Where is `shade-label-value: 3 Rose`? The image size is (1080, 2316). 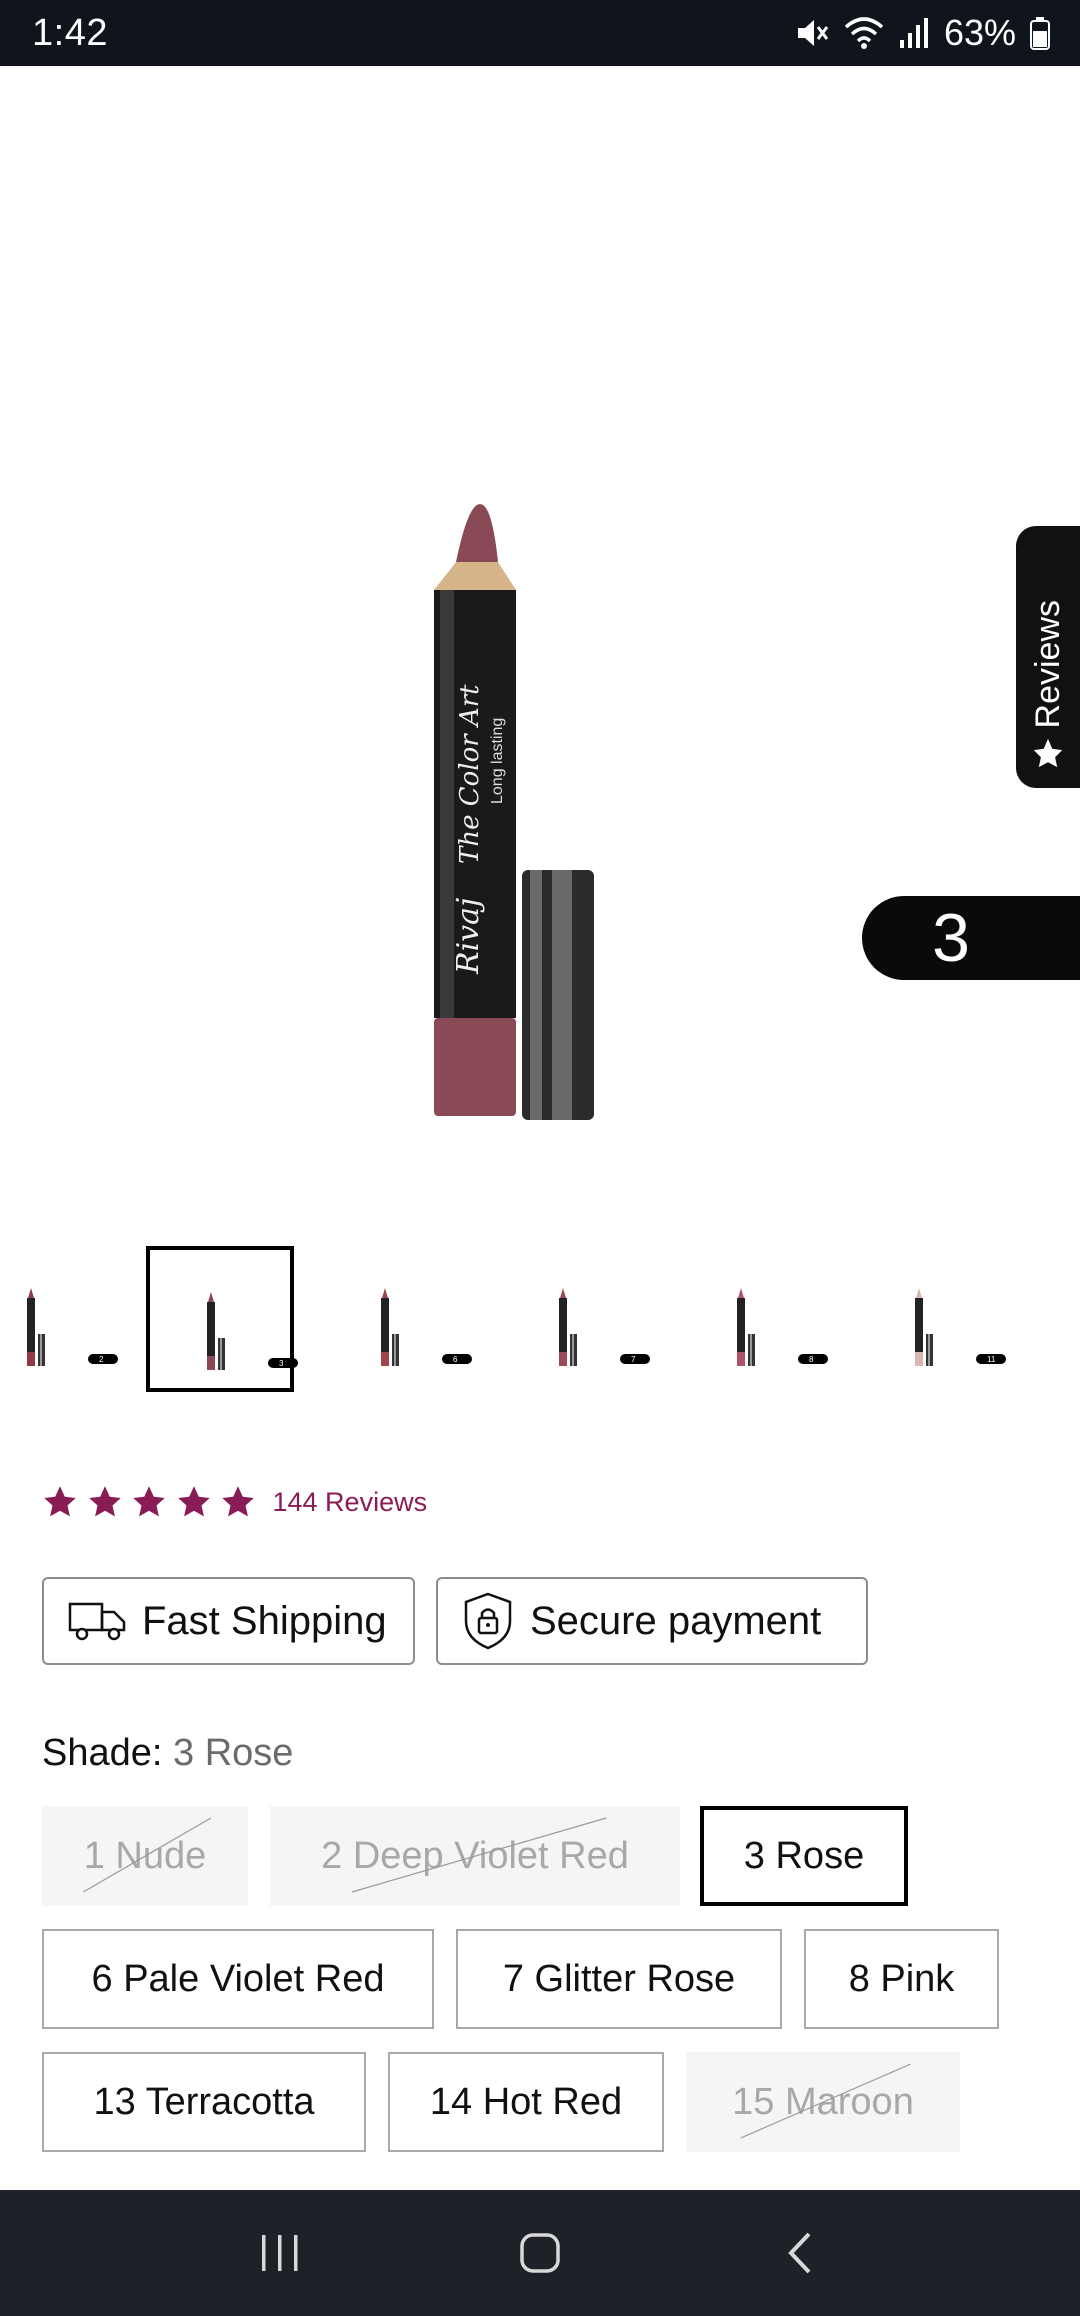
shade-label-value: 3 Rose is located at coordinates (233, 1753).